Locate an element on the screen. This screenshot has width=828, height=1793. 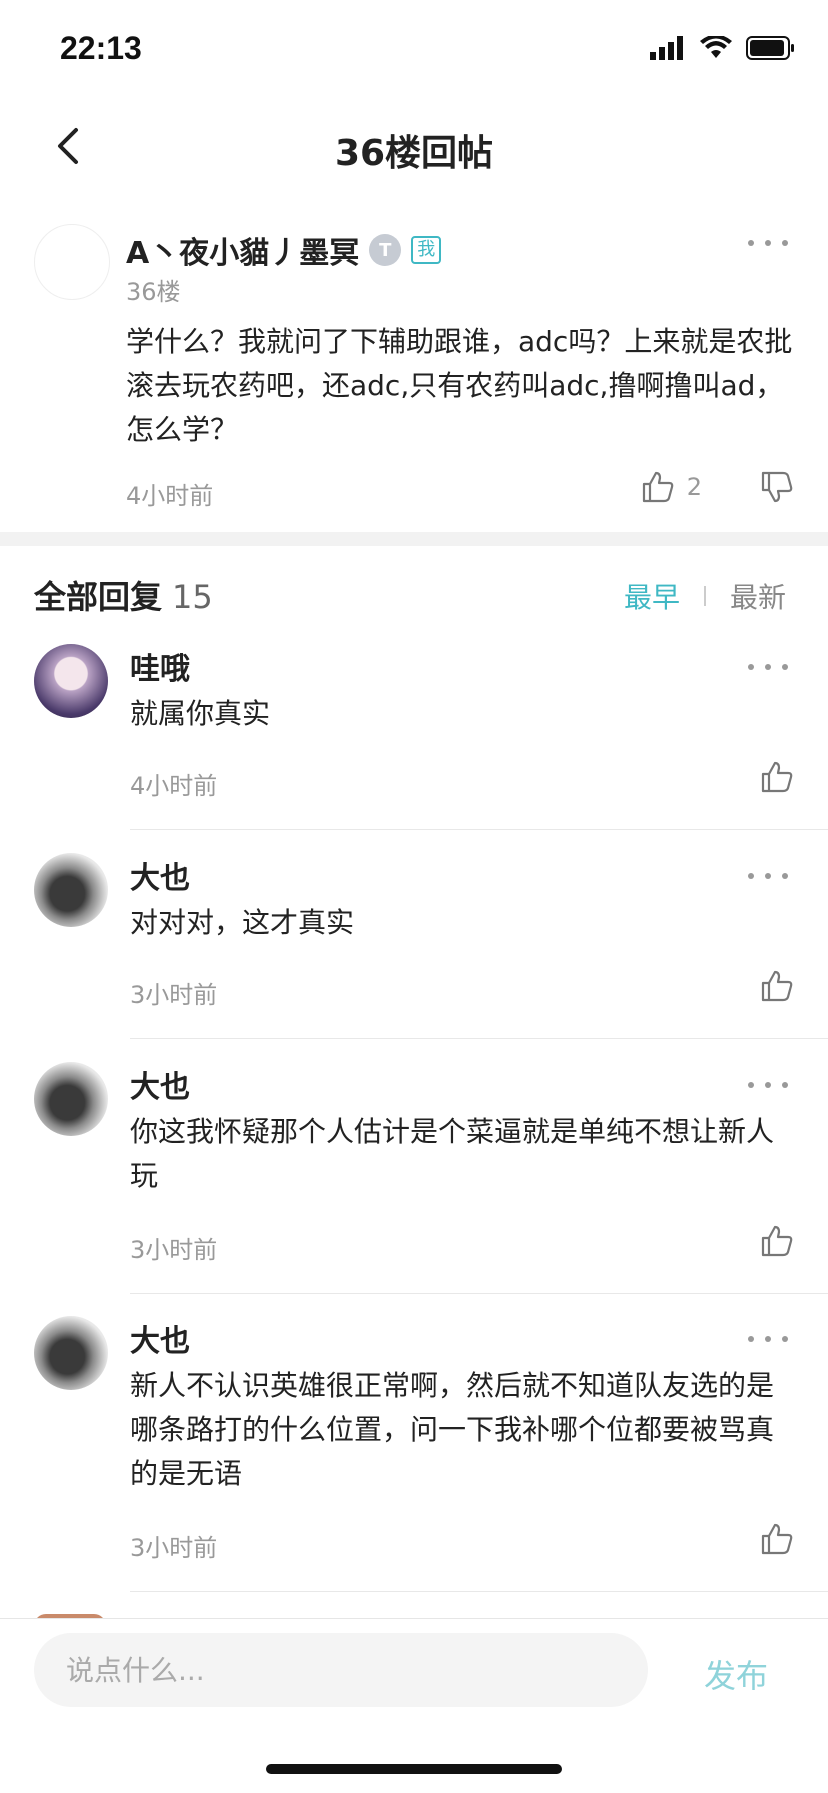
reply-item: 大也 你这我怀疑那个人估计是个菜逼就是单纯不想让新人玩 3小时前 is located at coordinates (414, 1178).